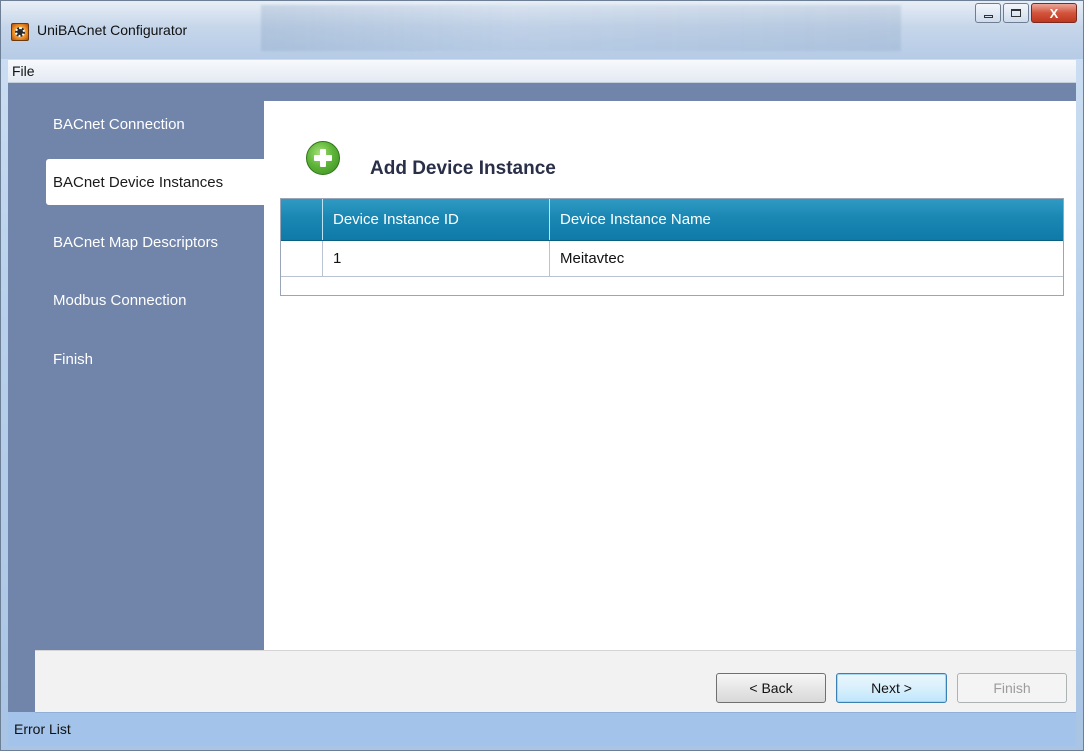 The image size is (1084, 751). Describe the element at coordinates (20, 32) in the screenshot. I see `app-gear-icon` at that location.